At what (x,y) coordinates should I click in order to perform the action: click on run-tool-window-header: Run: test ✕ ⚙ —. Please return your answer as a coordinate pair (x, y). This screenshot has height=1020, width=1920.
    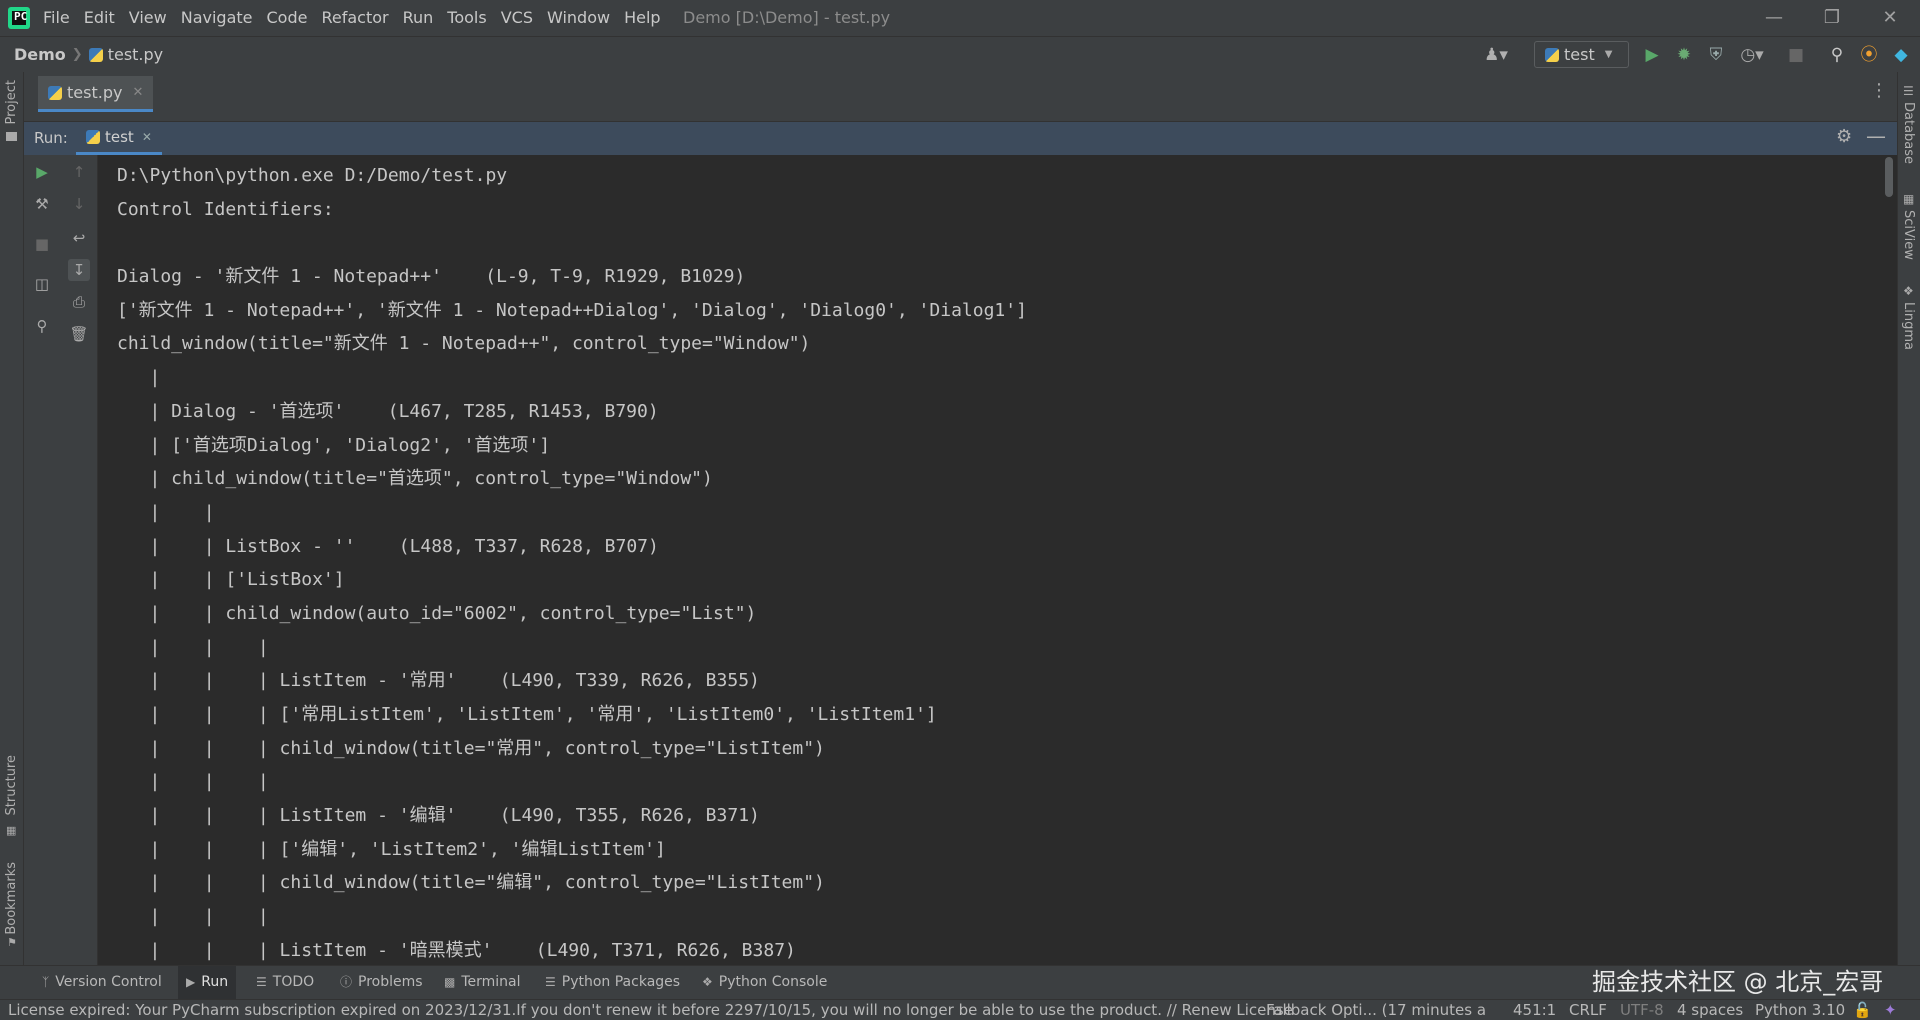
    Looking at the image, I should click on (960, 138).